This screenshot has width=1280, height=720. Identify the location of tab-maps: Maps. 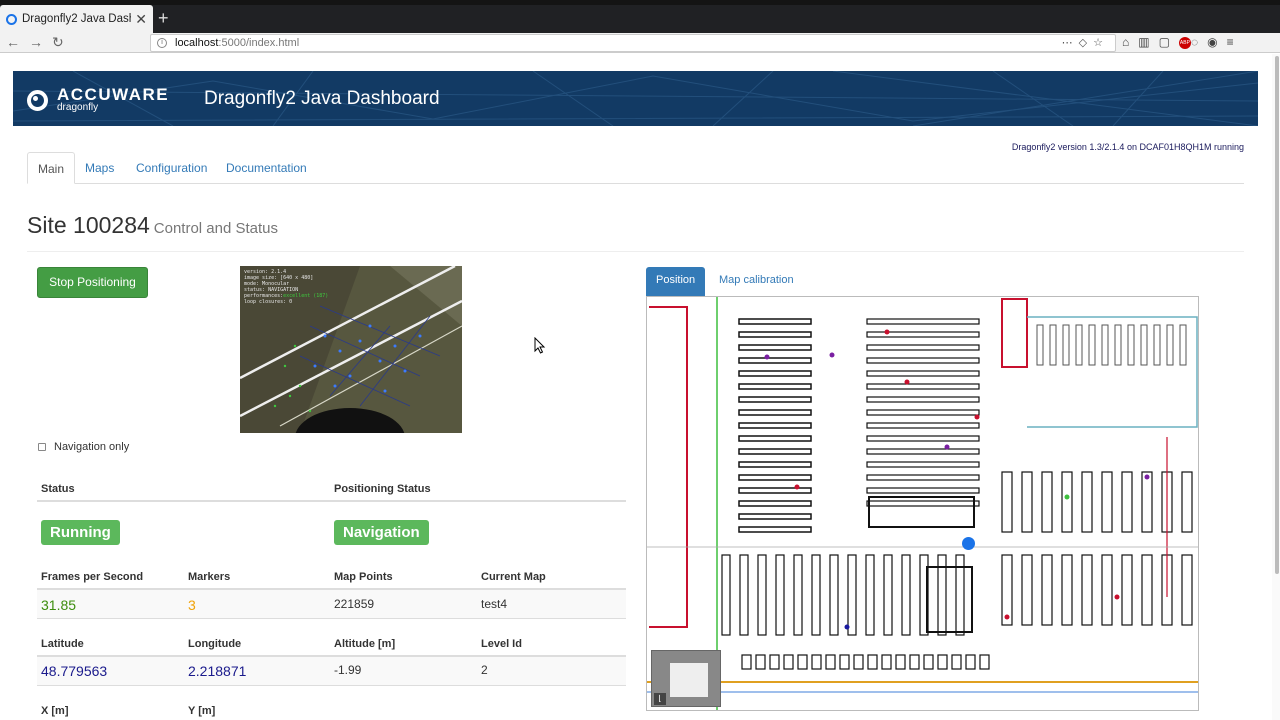
(99, 168).